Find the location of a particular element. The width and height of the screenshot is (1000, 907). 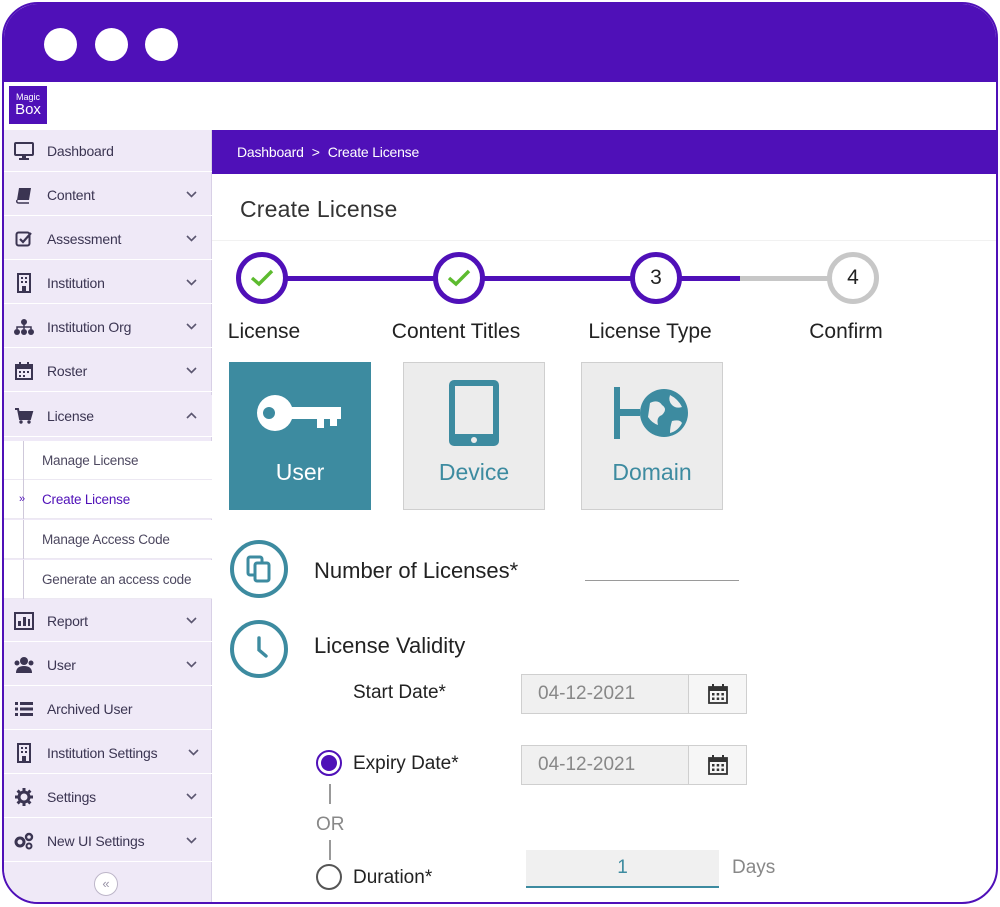

step-4-label: Confirm is located at coordinates (846, 331).